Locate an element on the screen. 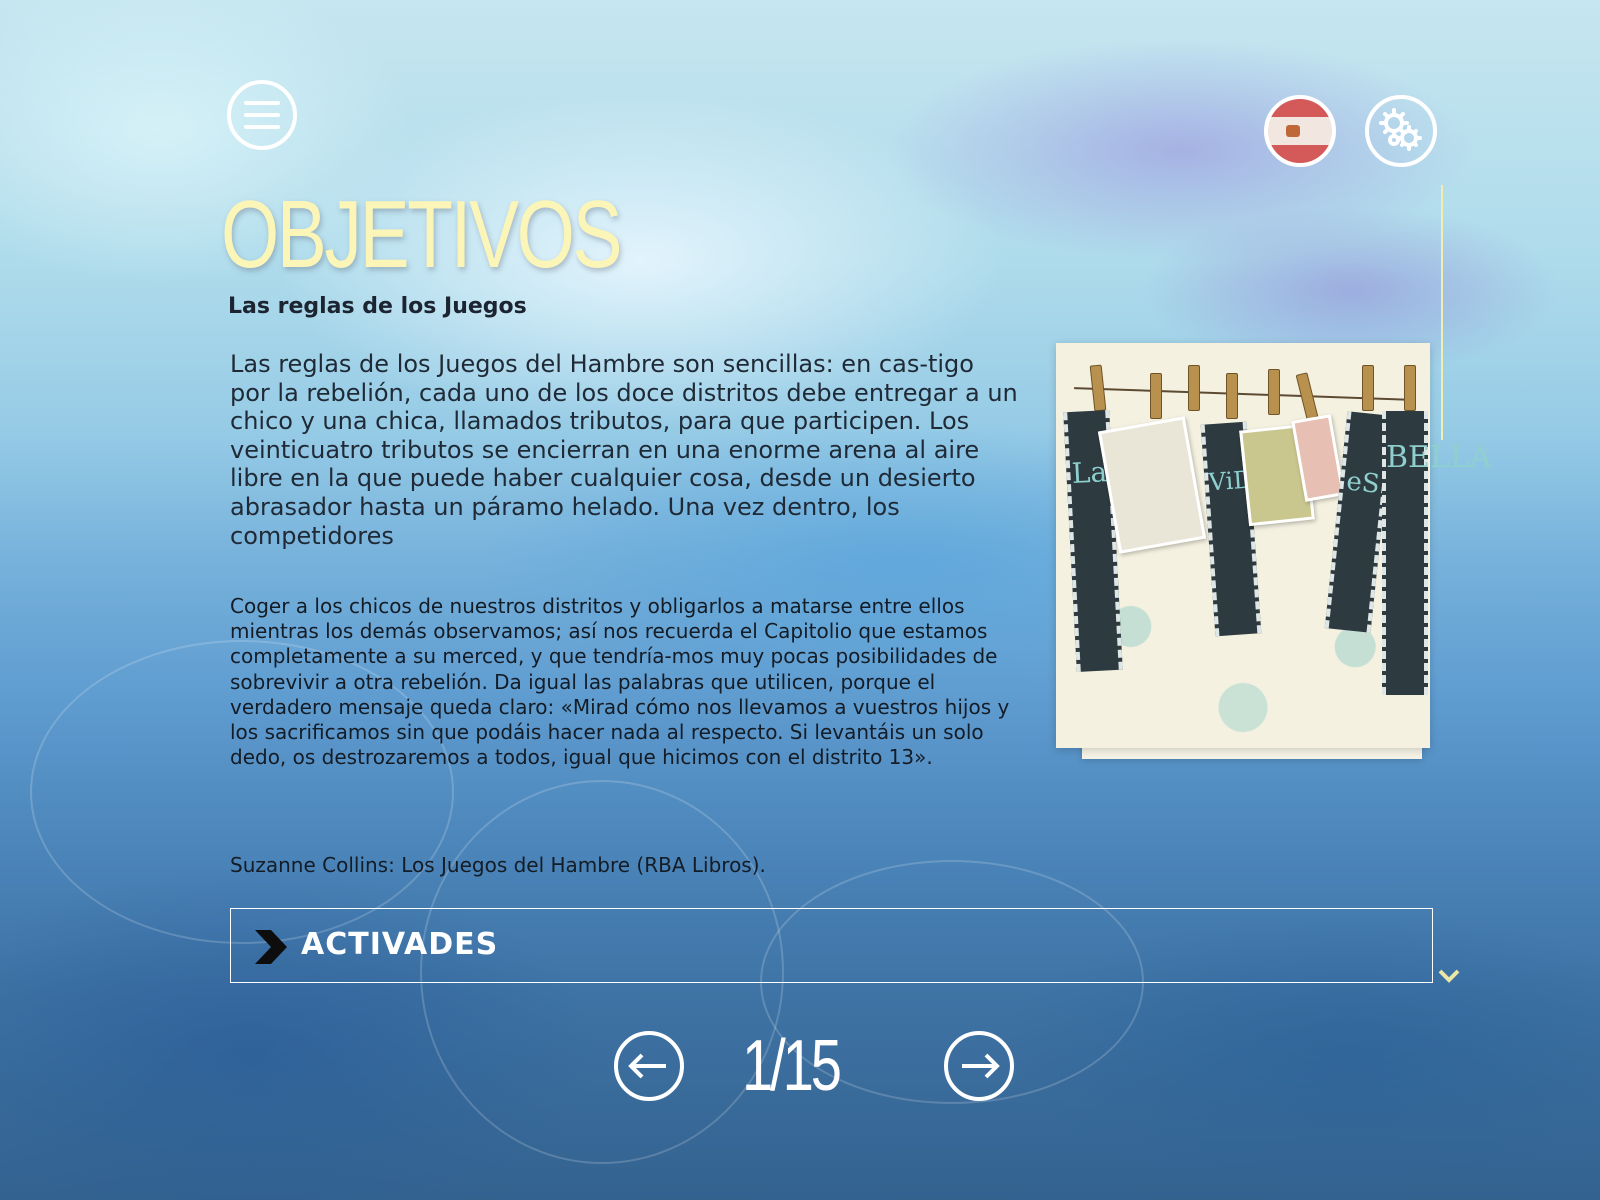 The height and width of the screenshot is (1200, 1600). next-page-button is located at coordinates (979, 1066).